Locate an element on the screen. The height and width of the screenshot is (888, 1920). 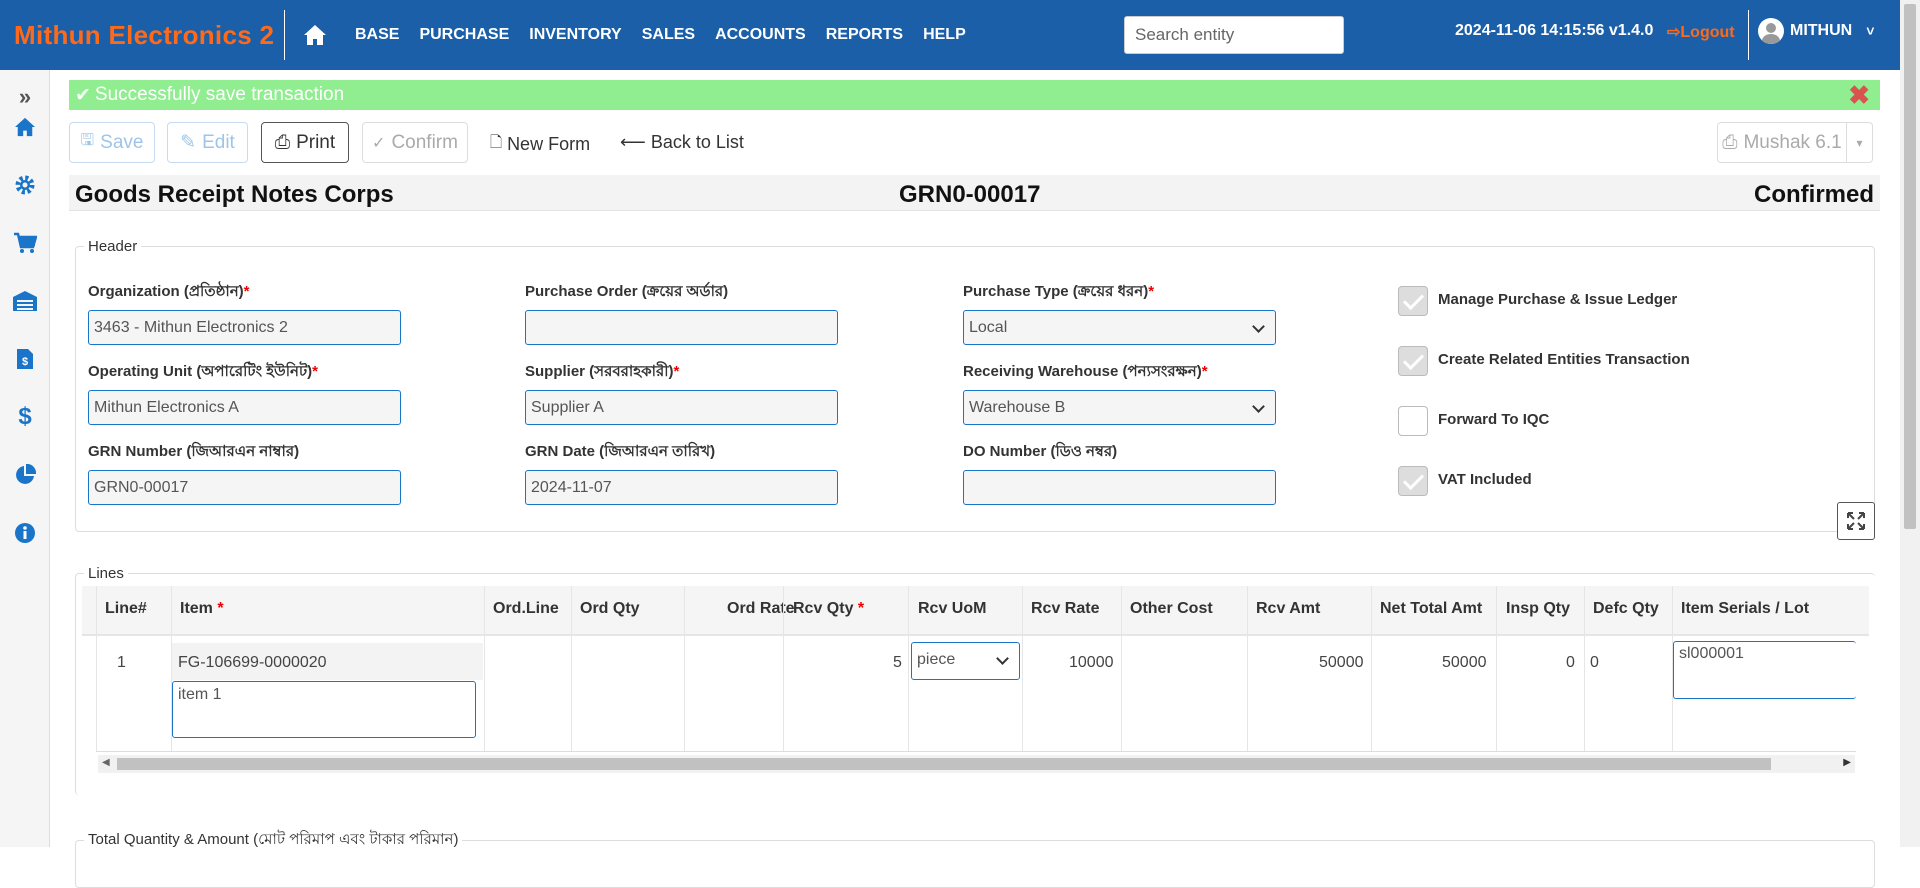
col-rcv-qty: Rcv Qty * is located at coordinates (829, 608).